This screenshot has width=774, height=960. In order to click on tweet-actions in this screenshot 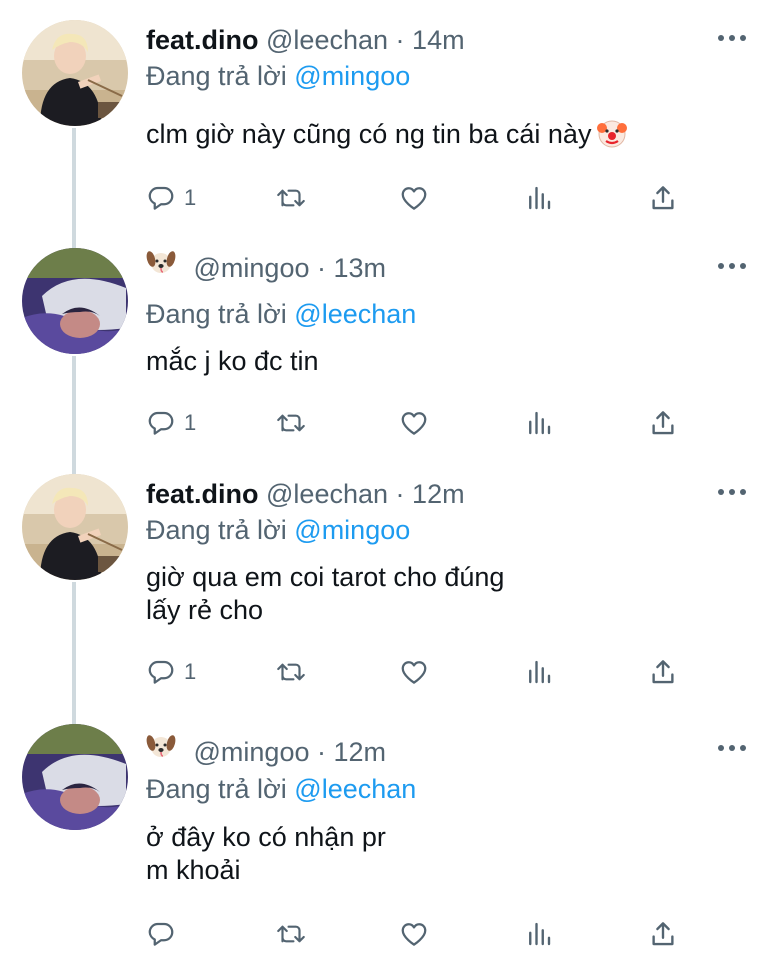, I will do `click(426, 934)`.